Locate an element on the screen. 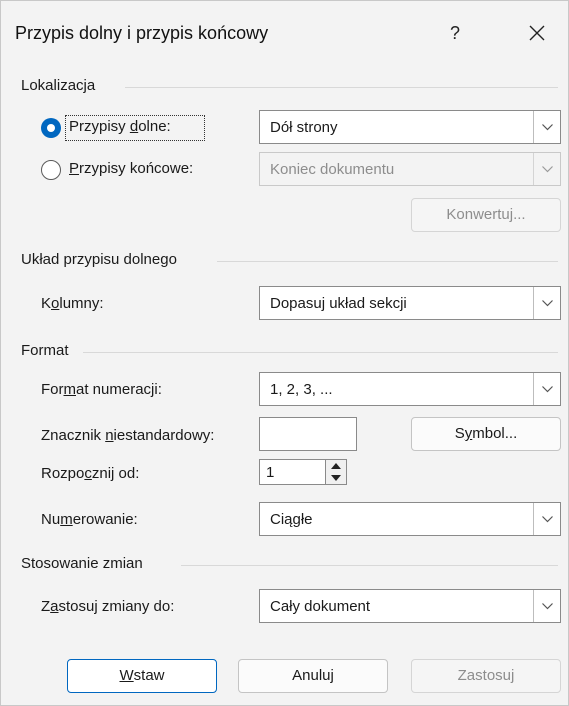 The width and height of the screenshot is (569, 706). triangle-down-icon is located at coordinates (336, 478).